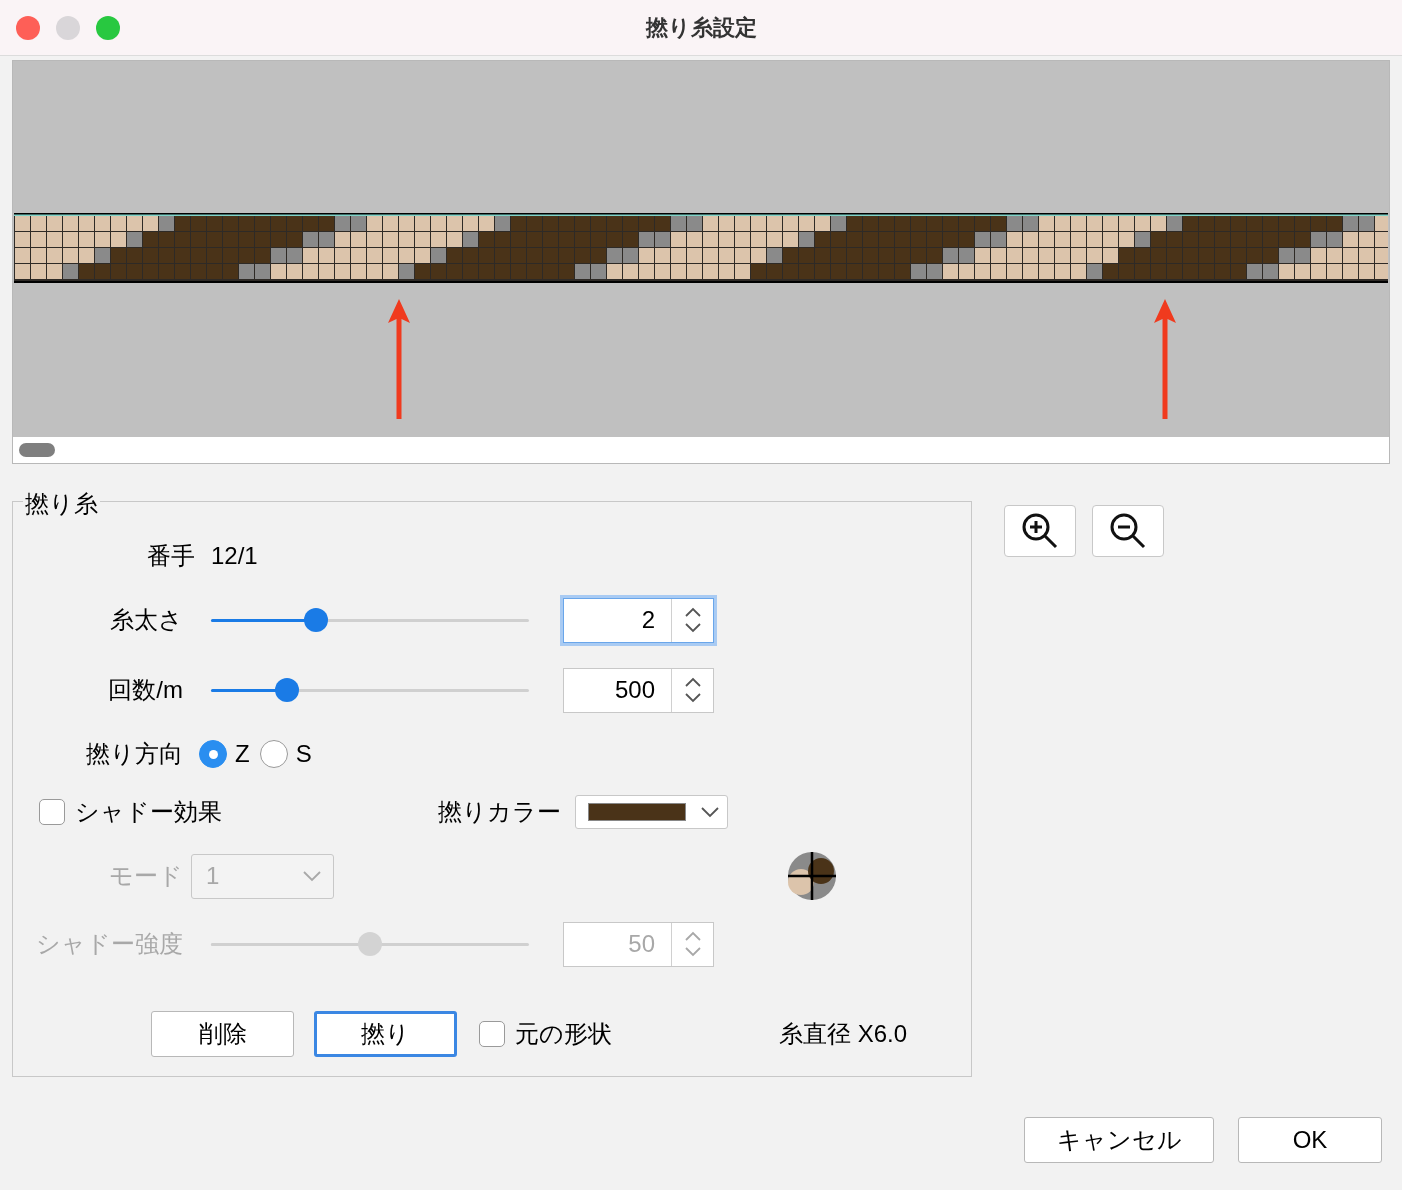 The height and width of the screenshot is (1190, 1402). Describe the element at coordinates (146, 620) in the screenshot. I see `field-label: 糸太さ` at that location.